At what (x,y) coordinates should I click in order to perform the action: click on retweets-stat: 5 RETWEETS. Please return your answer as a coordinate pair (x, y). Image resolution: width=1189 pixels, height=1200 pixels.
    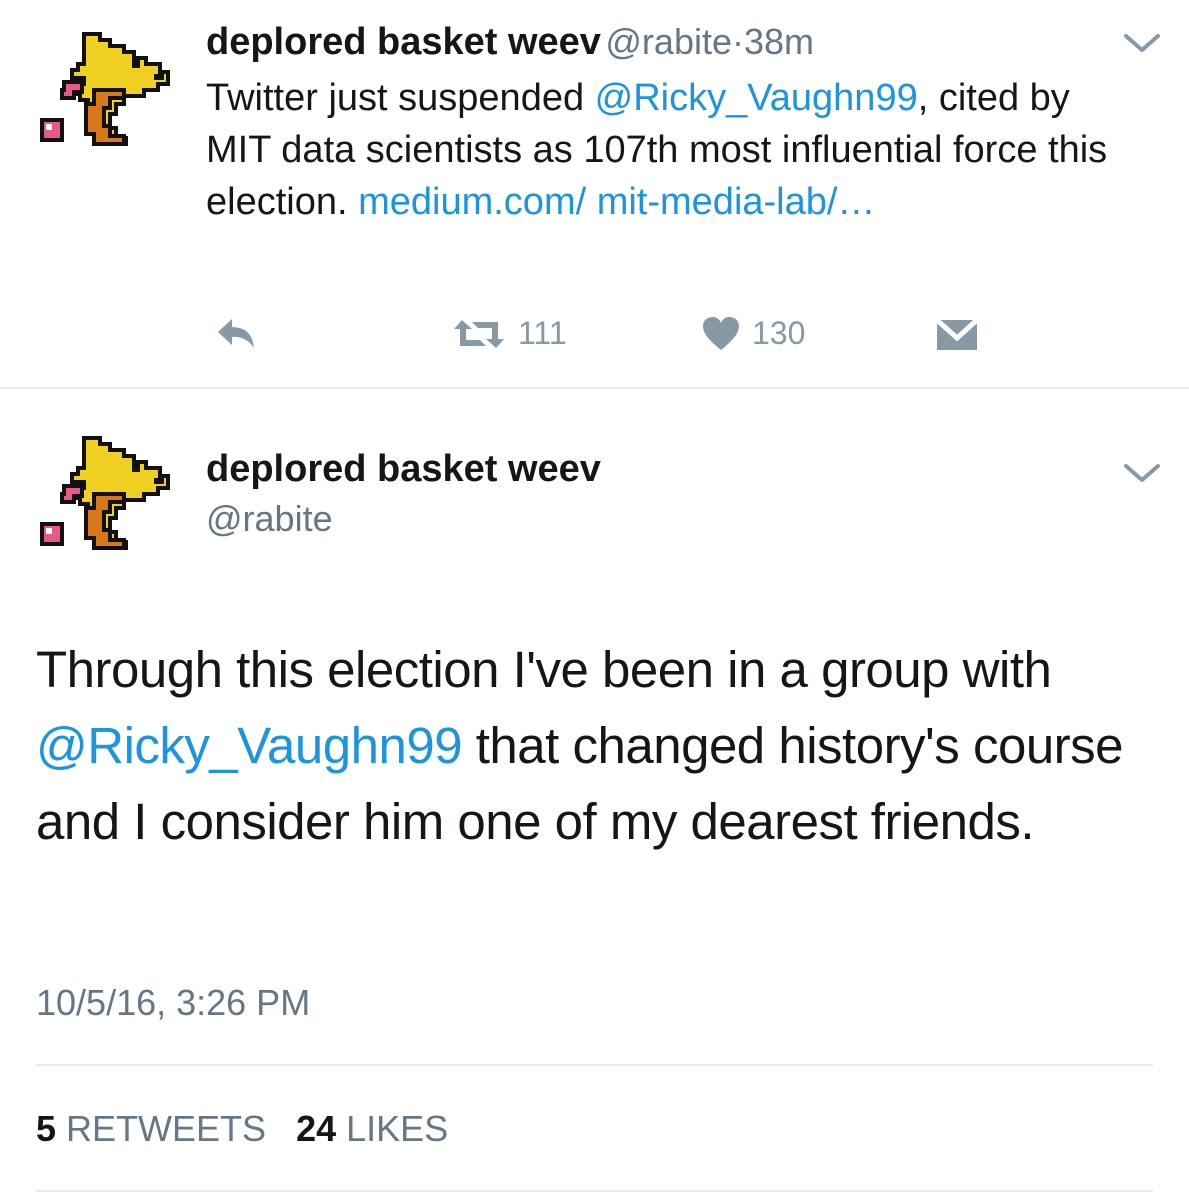
    Looking at the image, I should click on (151, 1128).